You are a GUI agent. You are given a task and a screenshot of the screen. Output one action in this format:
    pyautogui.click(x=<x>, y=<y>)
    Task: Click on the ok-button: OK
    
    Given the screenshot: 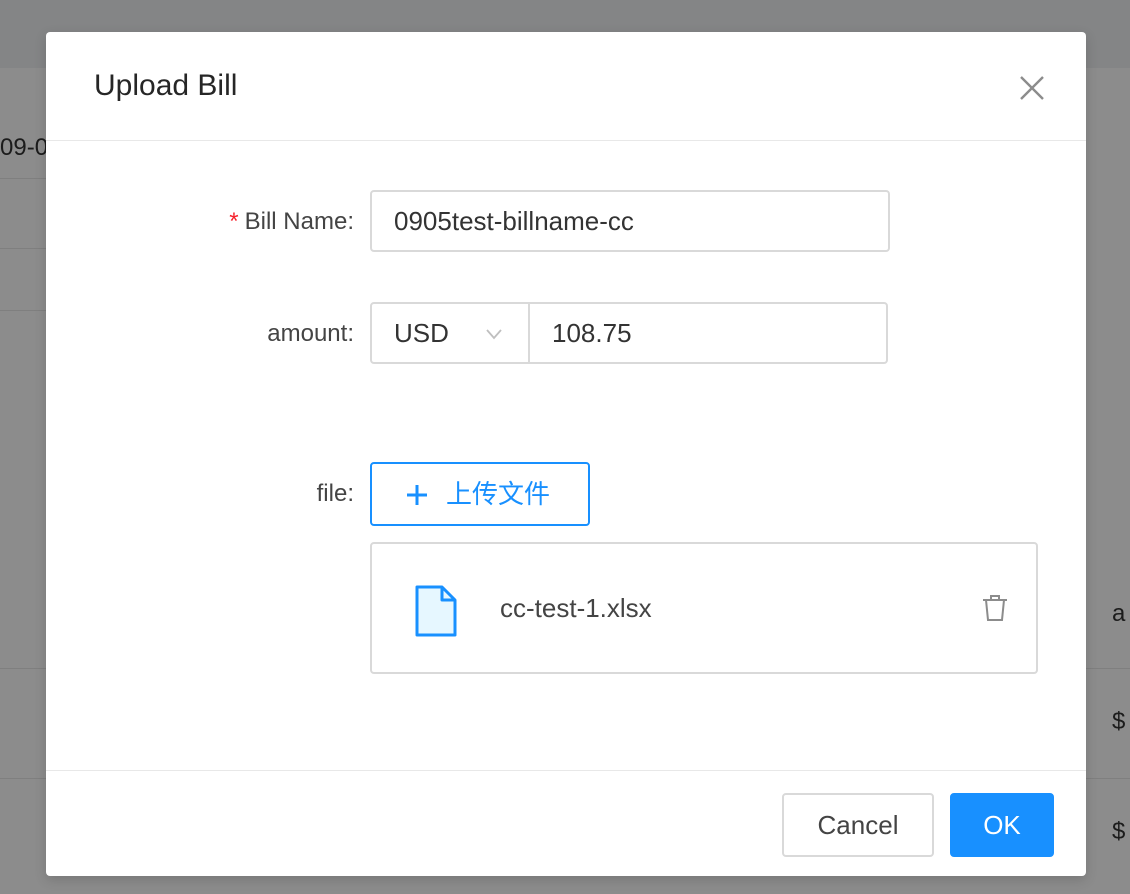 What is the action you would take?
    pyautogui.click(x=1002, y=825)
    